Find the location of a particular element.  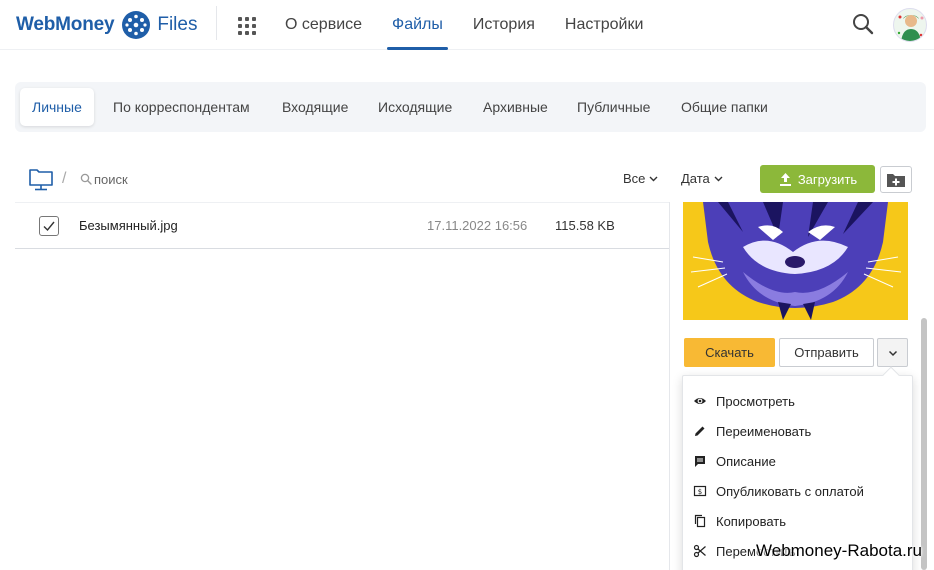

menu-item-publish-paid: $ Опубликовать с оплатой is located at coordinates (797, 491).